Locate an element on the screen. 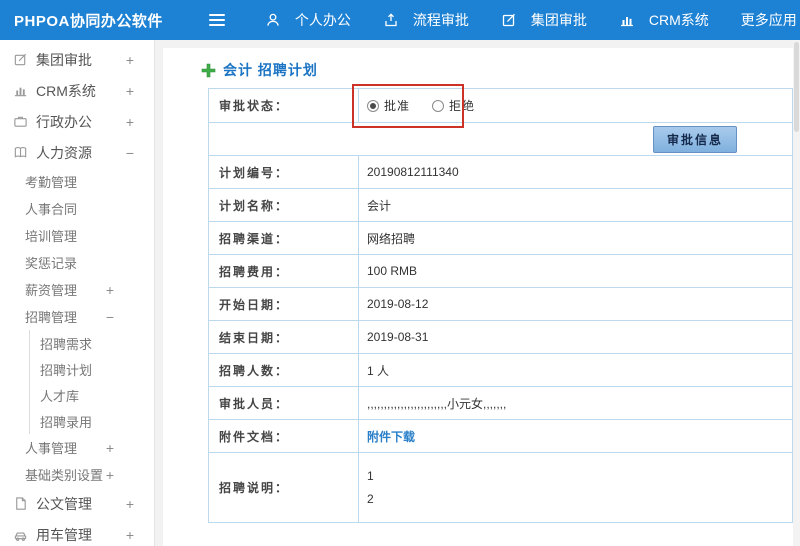 Image resolution: width=800 pixels, height=546 pixels. page-title: 会计 招聘计划 is located at coordinates (270, 70).